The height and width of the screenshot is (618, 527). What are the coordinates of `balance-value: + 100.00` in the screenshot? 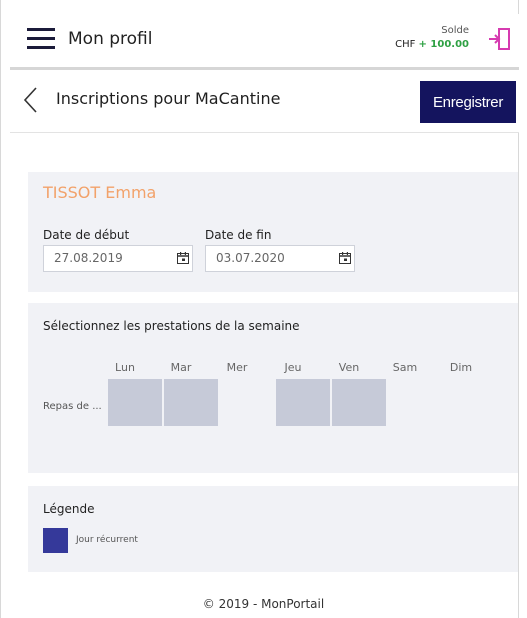 It's located at (443, 44).